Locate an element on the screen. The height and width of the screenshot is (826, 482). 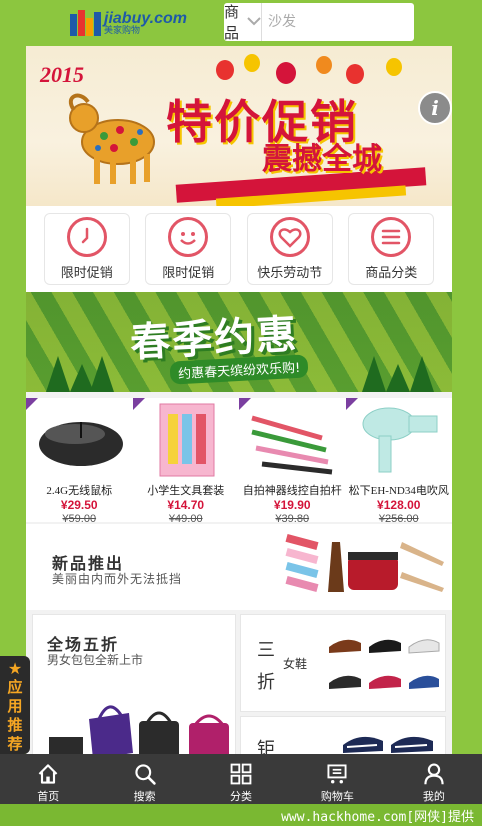
new-arrivals-subtitle: 美丽由内而外无法抵挡 is located at coordinates (117, 579).